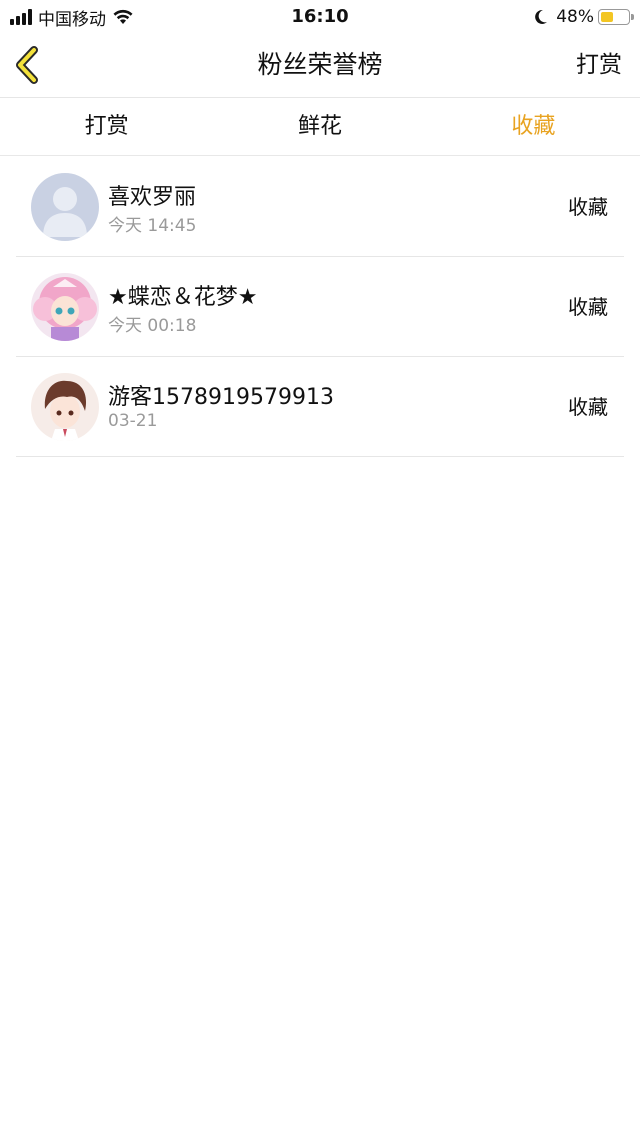 The image size is (640, 1138). What do you see at coordinates (533, 126) in the screenshot?
I see `tab-favorites: 收藏` at bounding box center [533, 126].